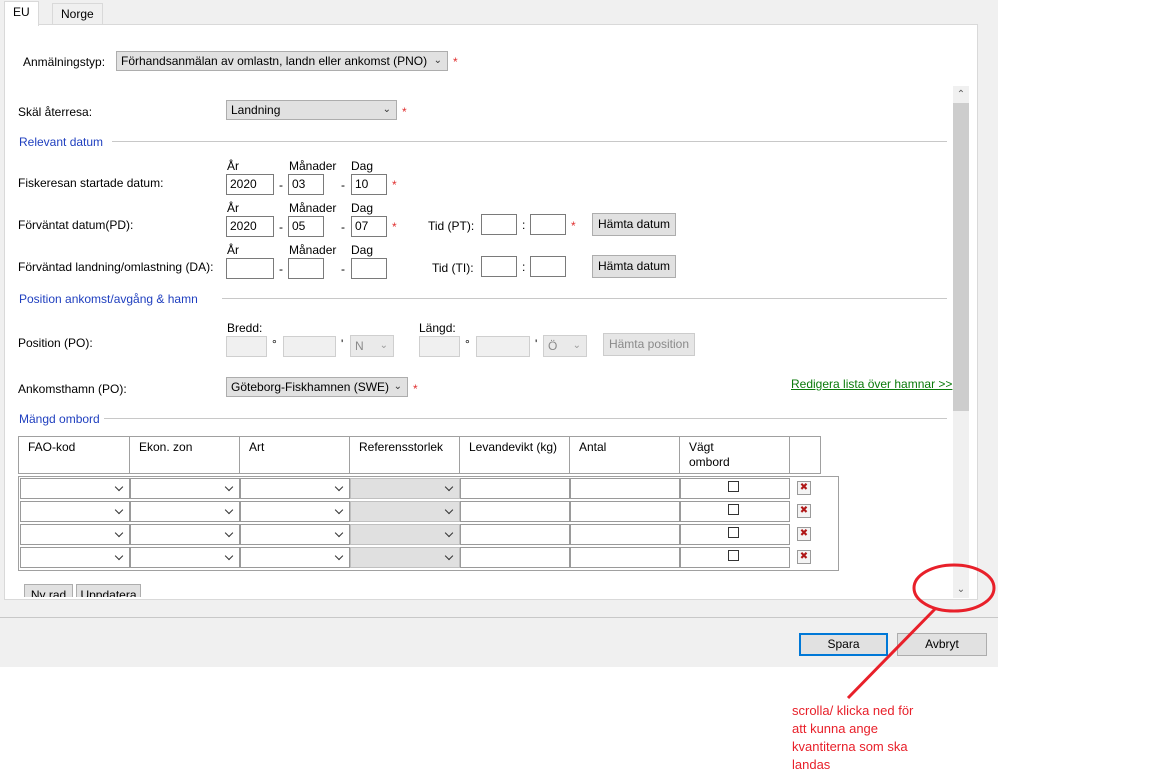 Image resolution: width=1152 pixels, height=778 pixels. I want to click on annotation-line: landas, so click(811, 764).